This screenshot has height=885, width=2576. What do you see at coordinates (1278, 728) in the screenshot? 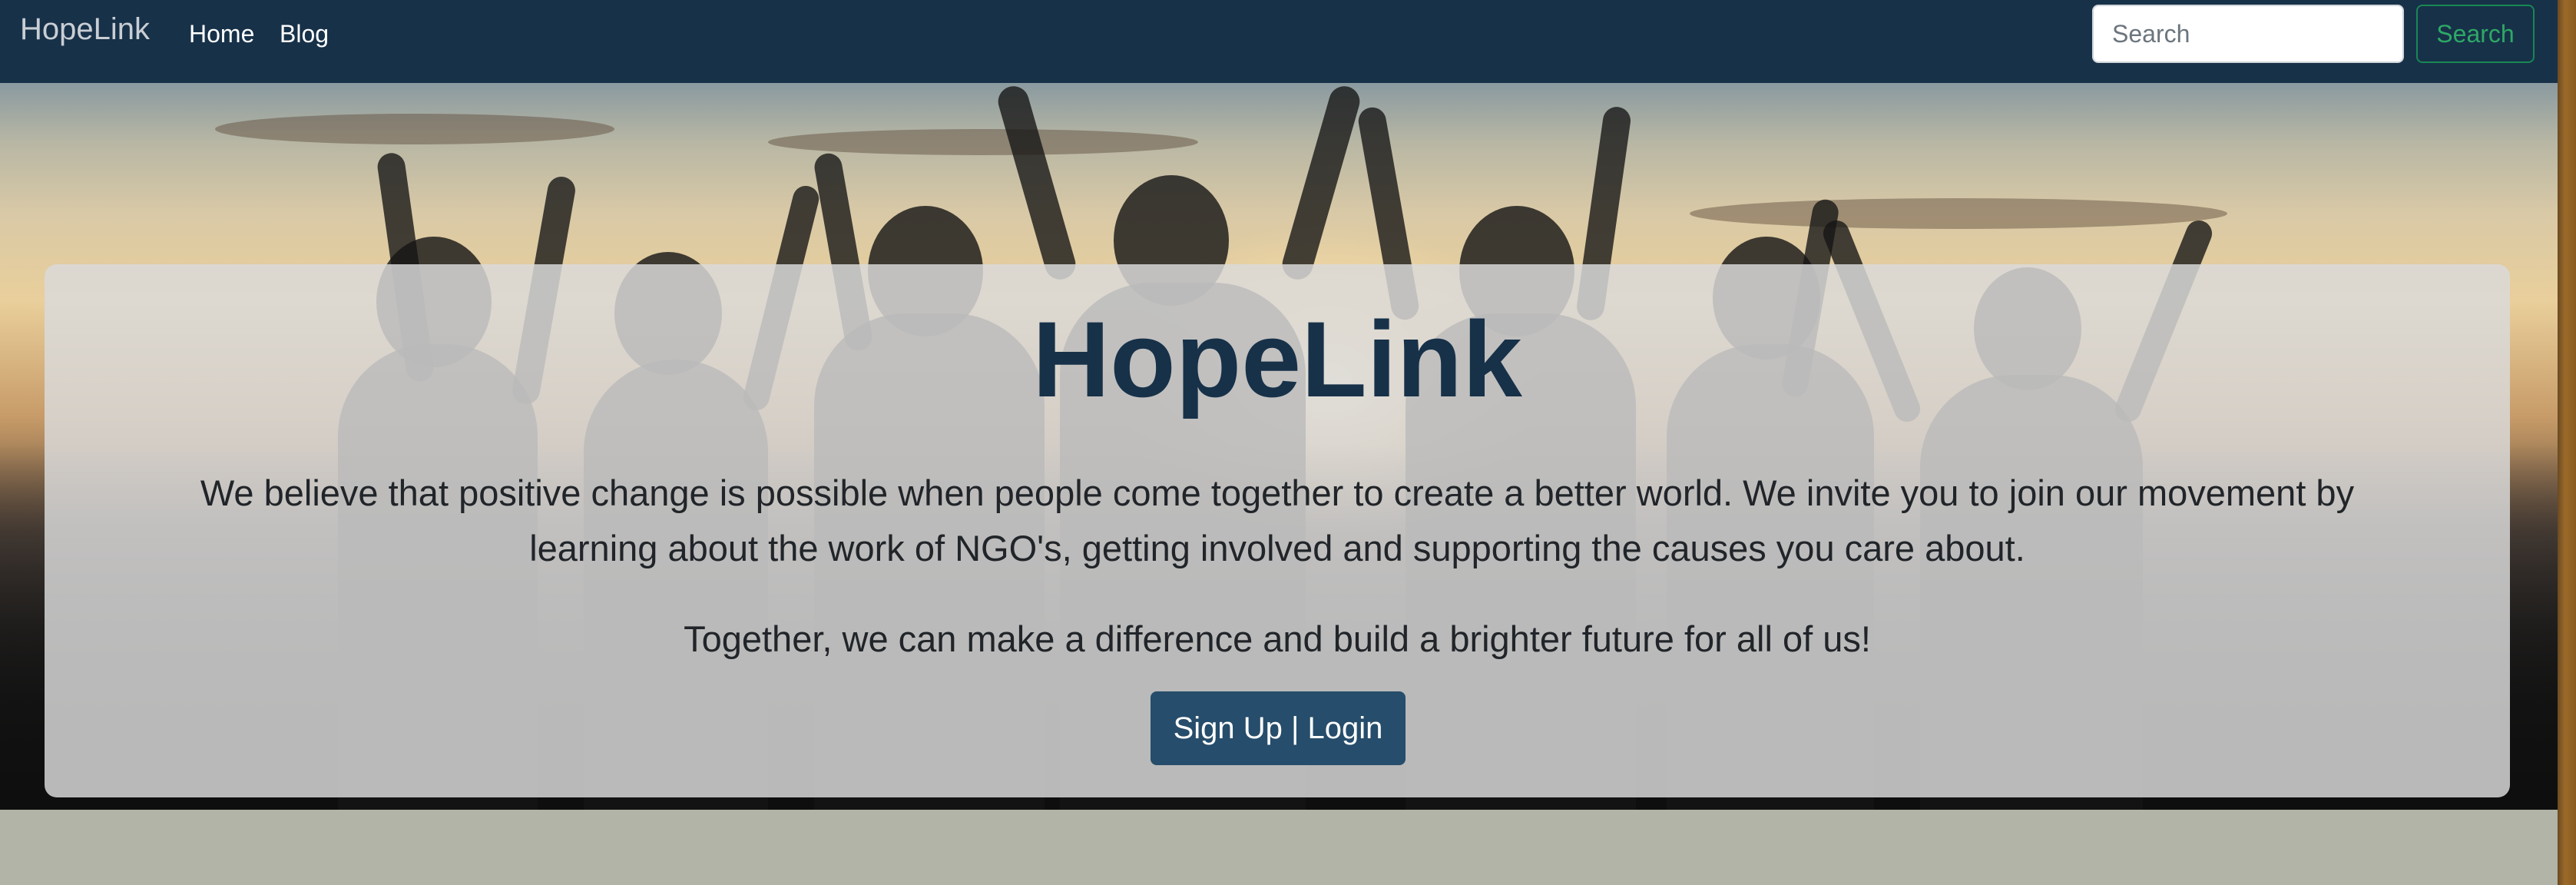
I see `signup-login-button: Sign Up | Login` at bounding box center [1278, 728].